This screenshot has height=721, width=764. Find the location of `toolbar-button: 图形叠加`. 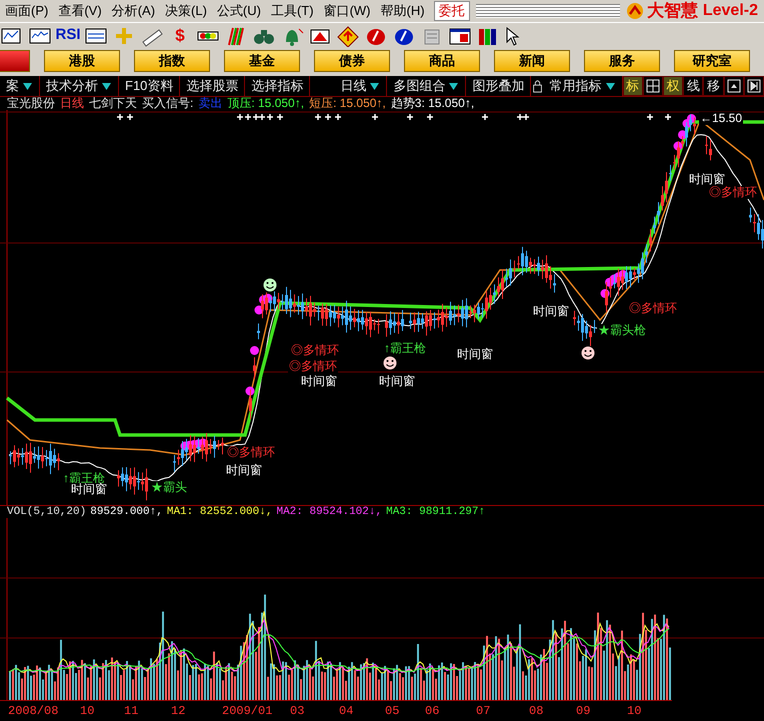

toolbar-button: 图形叠加 is located at coordinates (499, 86).